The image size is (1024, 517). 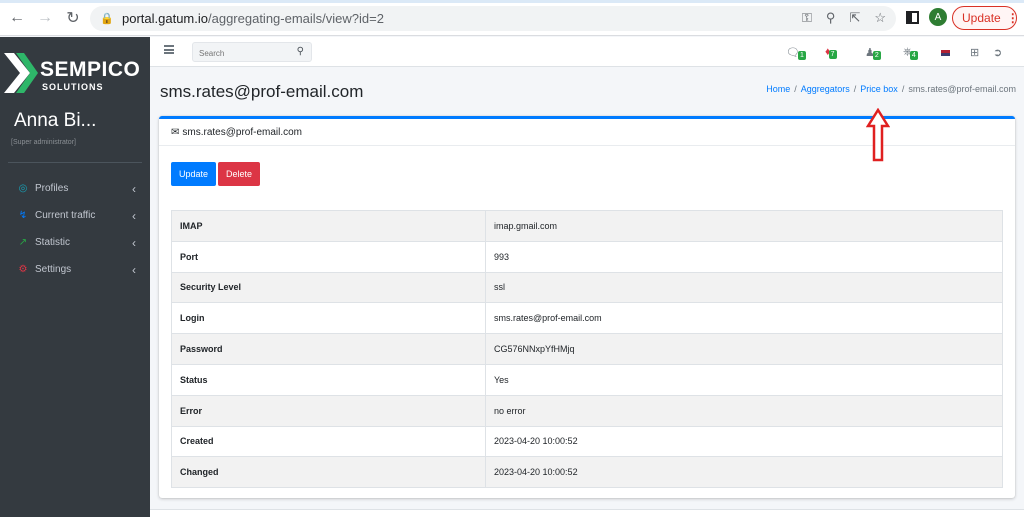 What do you see at coordinates (75, 269) in the screenshot?
I see `sidebar-item-settings: ⚙ Settings ‹` at bounding box center [75, 269].